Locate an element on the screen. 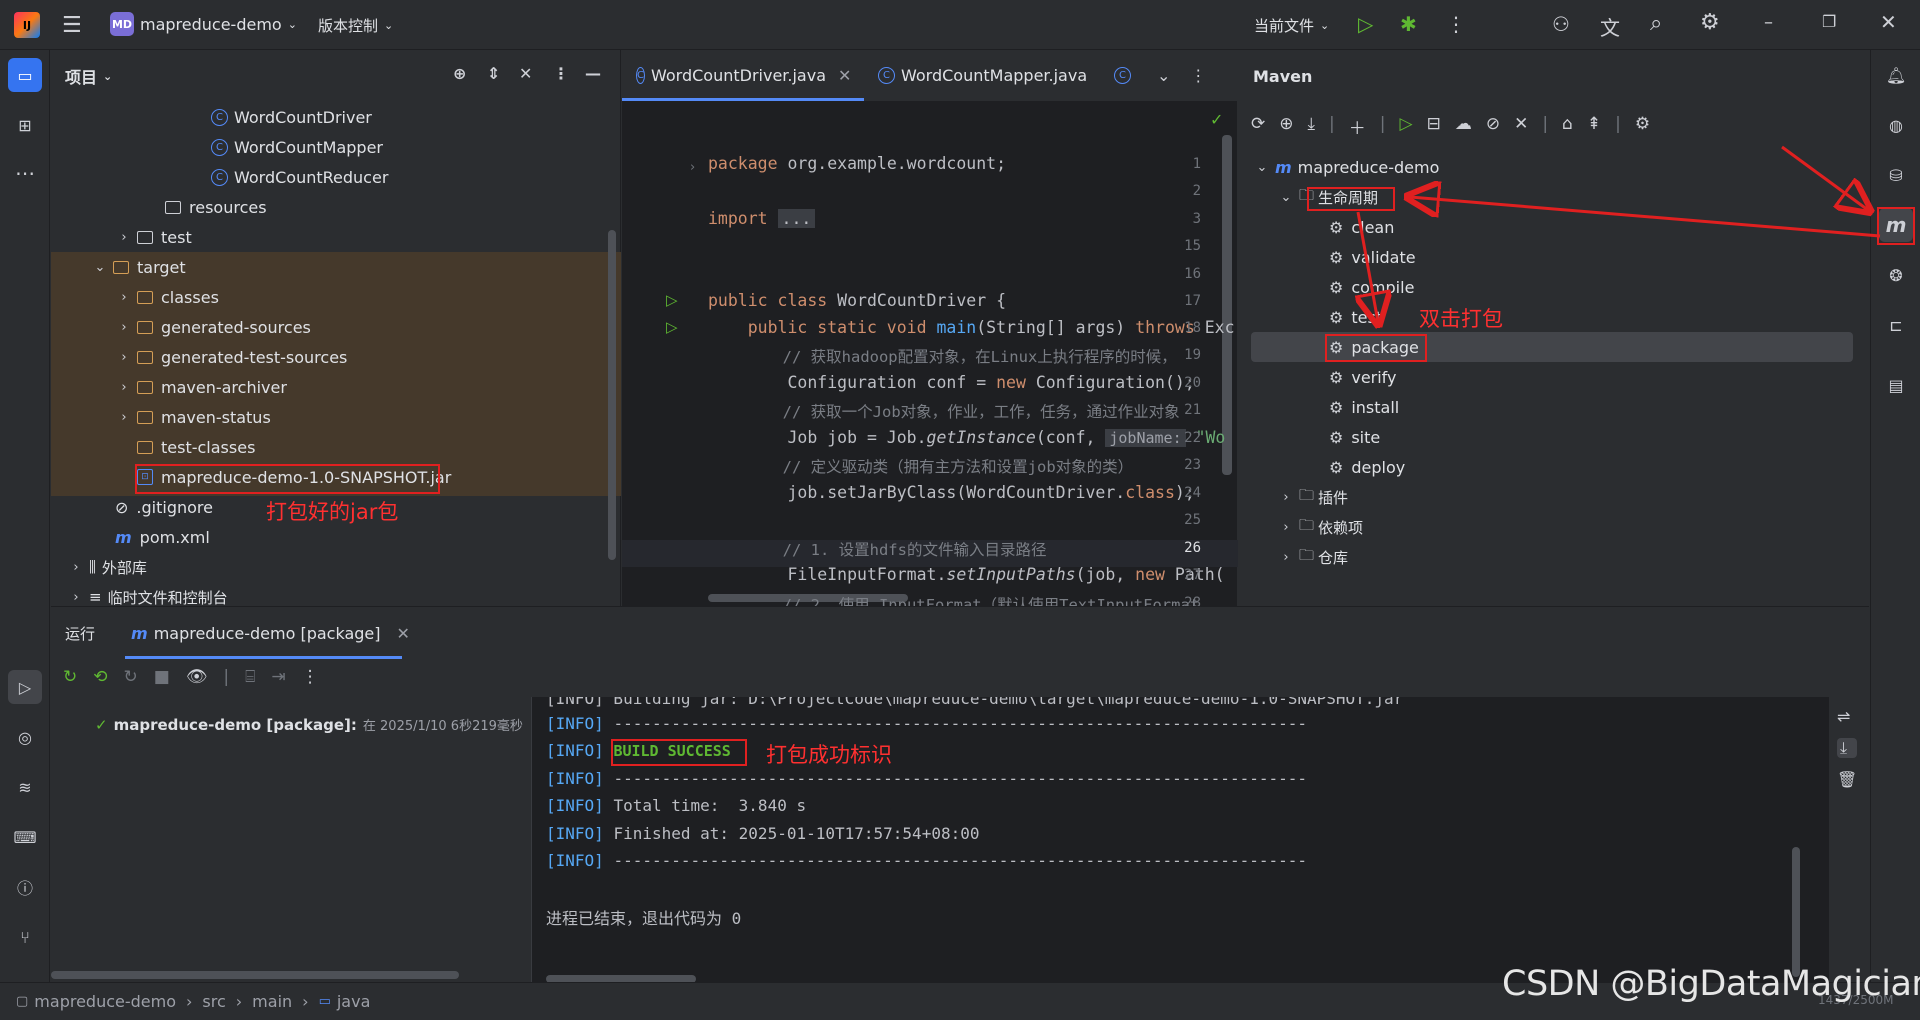 The image size is (1920, 1020). terminal-tool-icon: ⌨ is located at coordinates (25, 837).